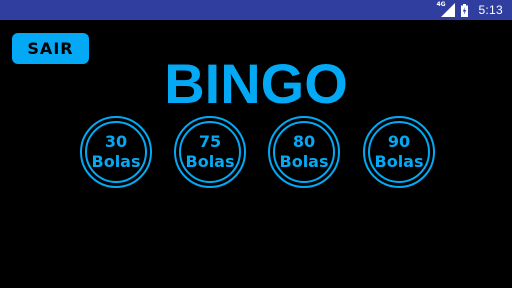 The image size is (512, 288). I want to click on signal-icon, so click(448, 10).